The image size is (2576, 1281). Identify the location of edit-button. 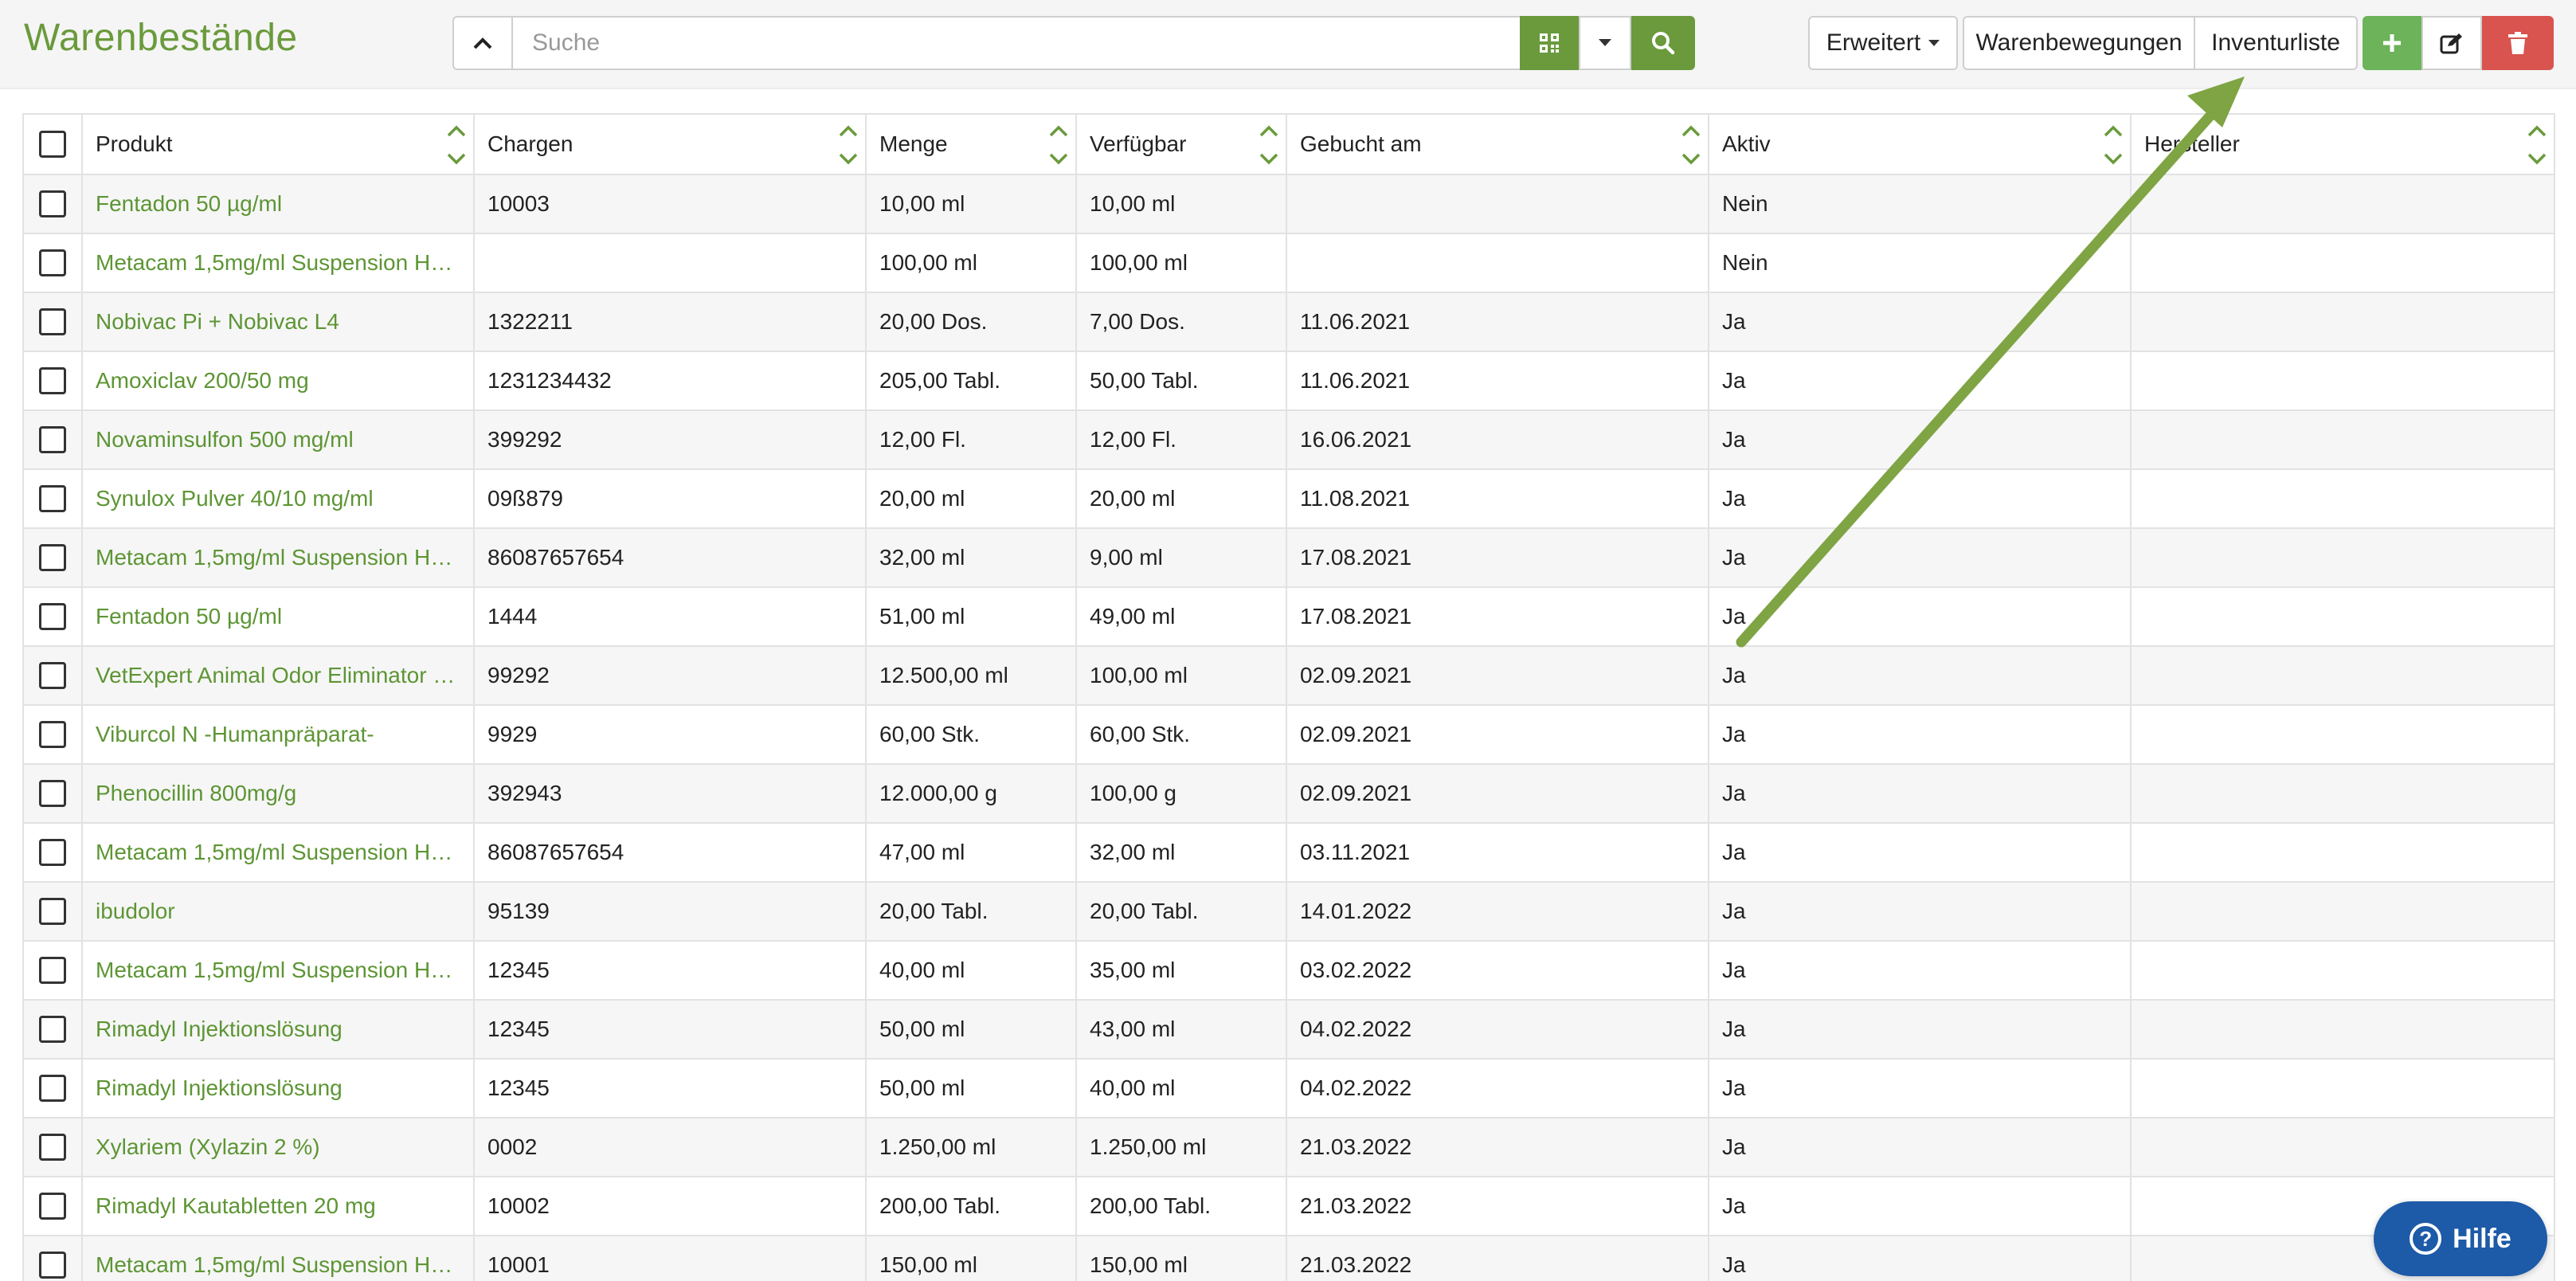
(2451, 43).